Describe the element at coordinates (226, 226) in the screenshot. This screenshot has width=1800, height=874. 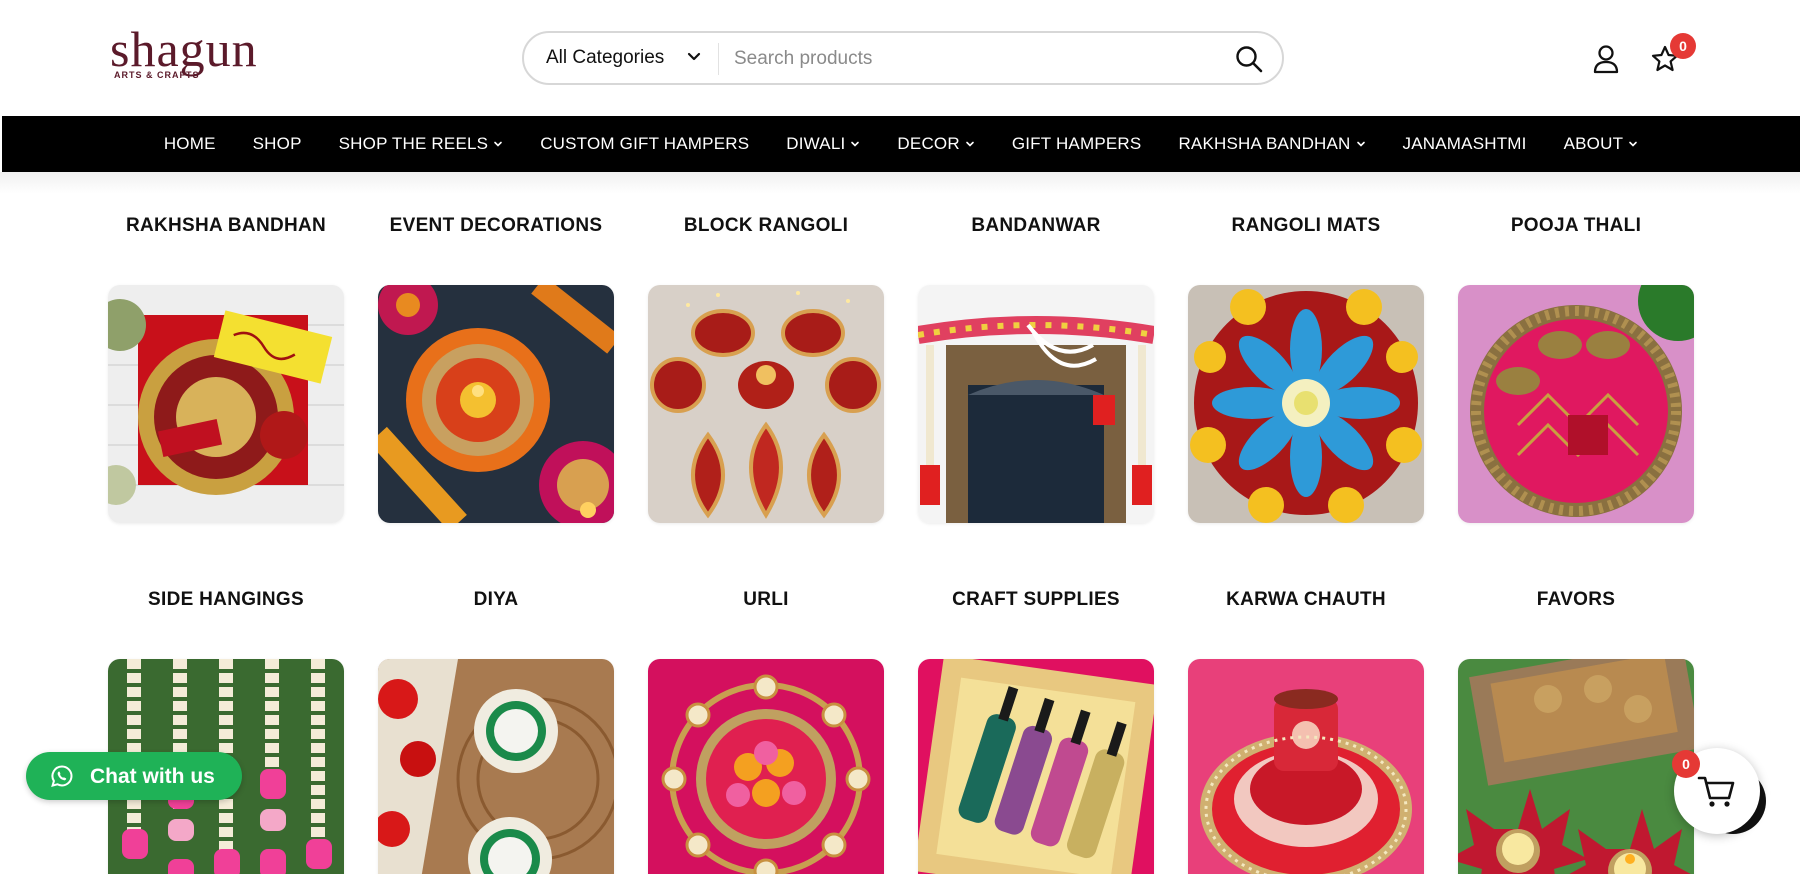
I see `category-title-rakhsha-bandhan: RAKHSHA BANDHAN` at that location.